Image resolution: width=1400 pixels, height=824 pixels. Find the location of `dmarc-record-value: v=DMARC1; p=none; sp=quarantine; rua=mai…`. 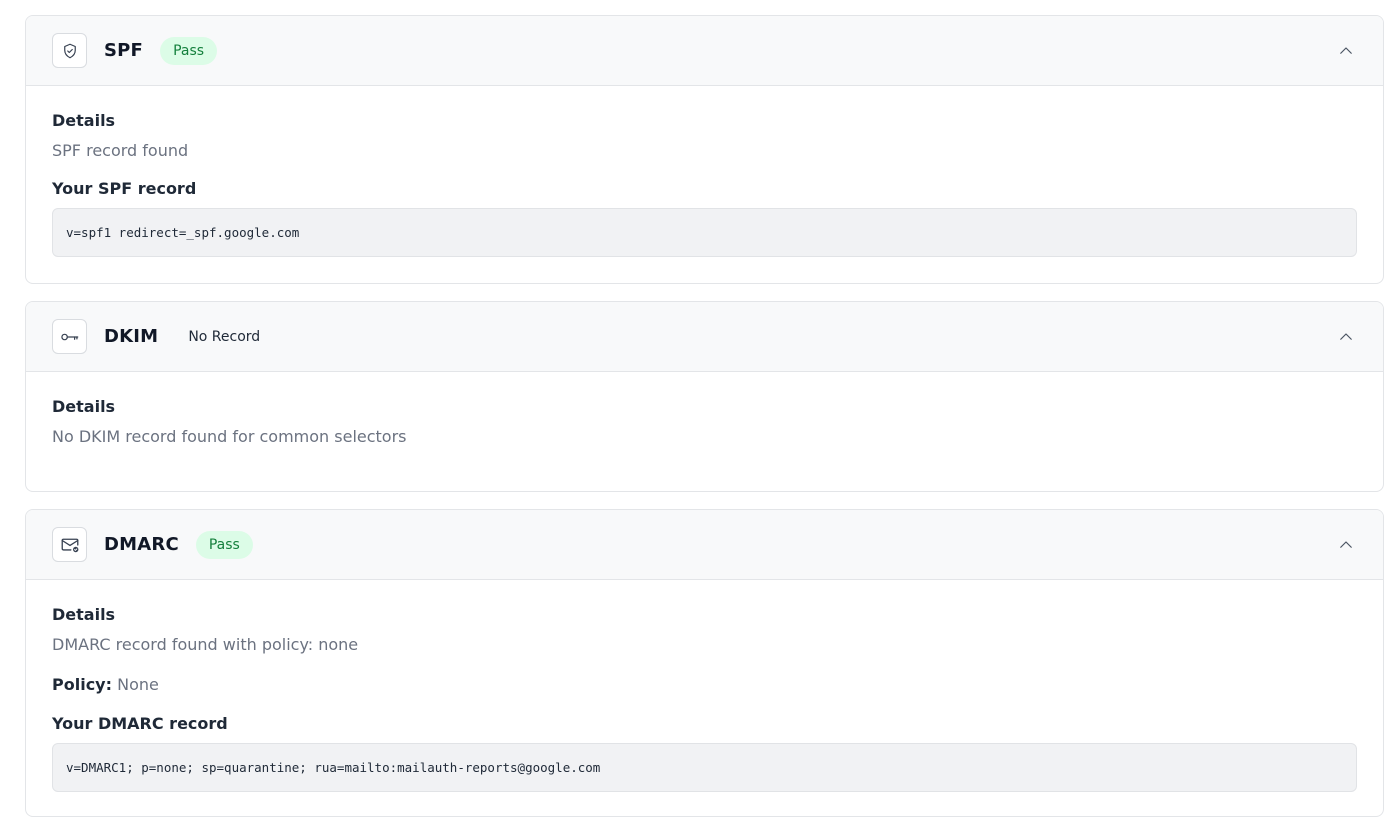

dmarc-record-value: v=DMARC1; p=none; sp=quarantine; rua=mai… is located at coordinates (704, 767).